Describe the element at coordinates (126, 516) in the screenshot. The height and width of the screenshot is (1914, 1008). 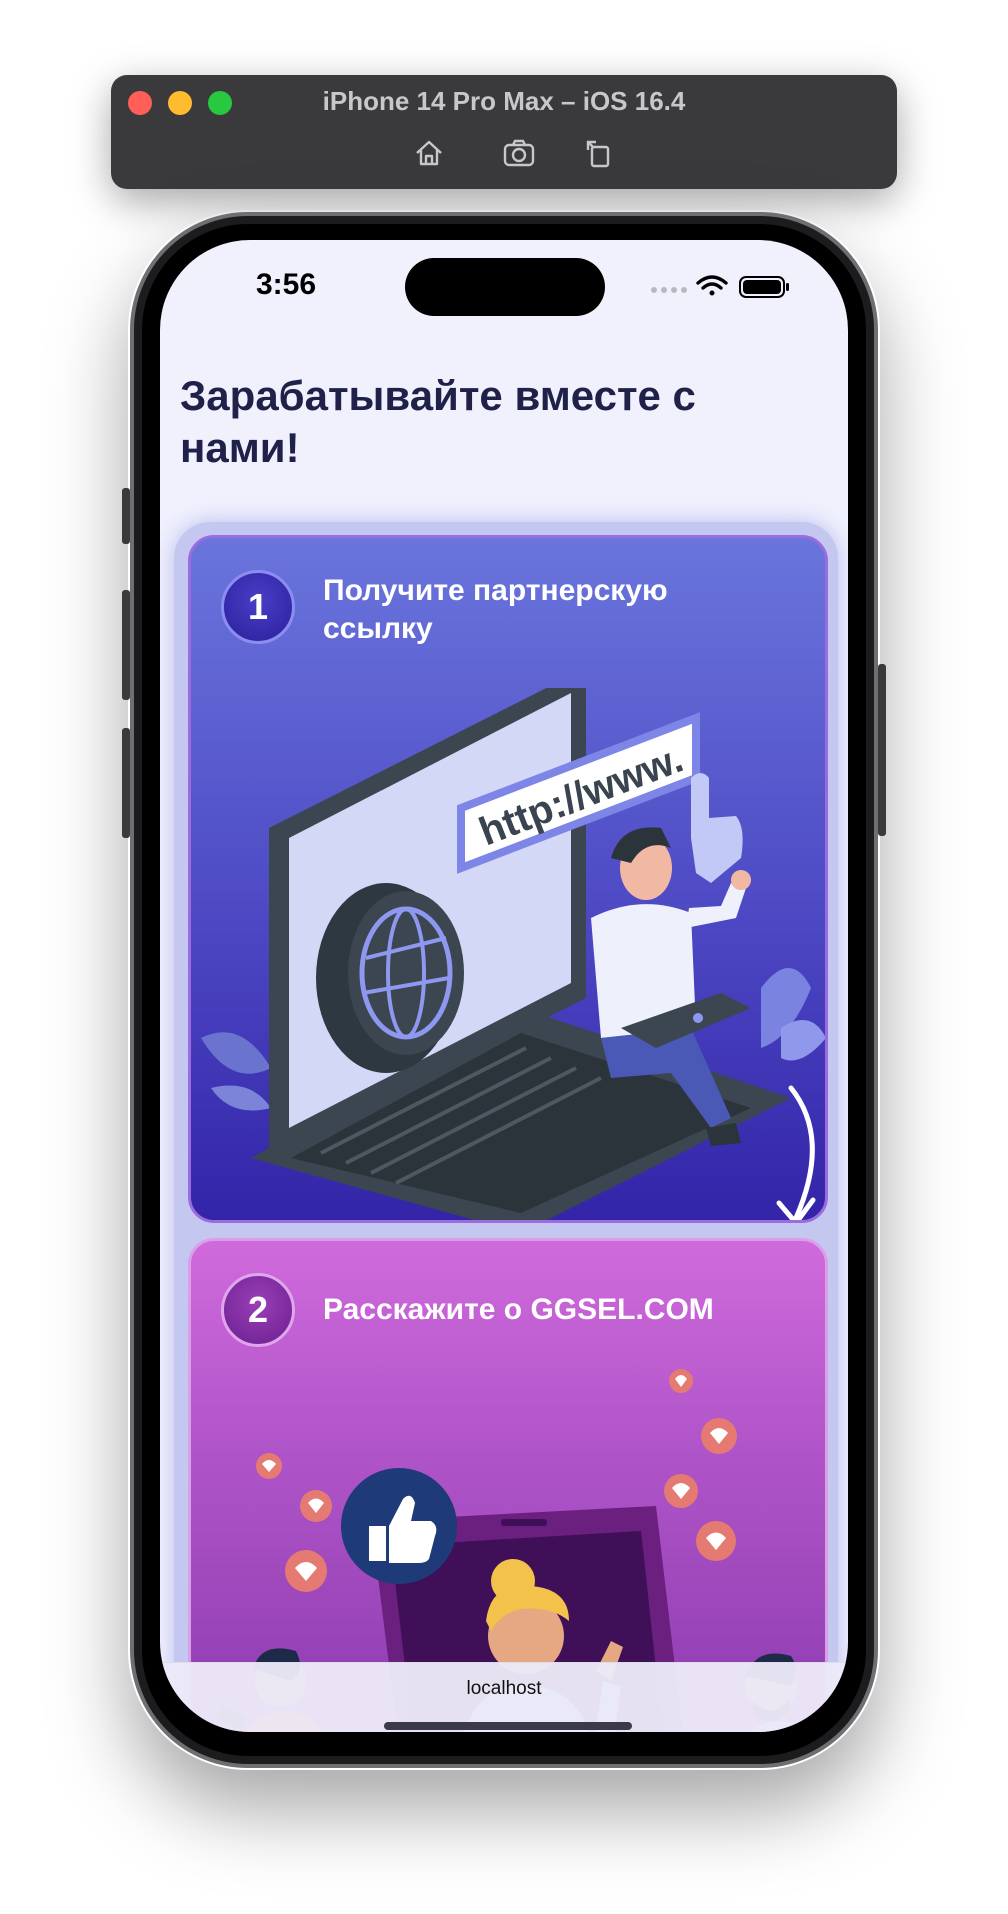
I see `silent-switch` at that location.